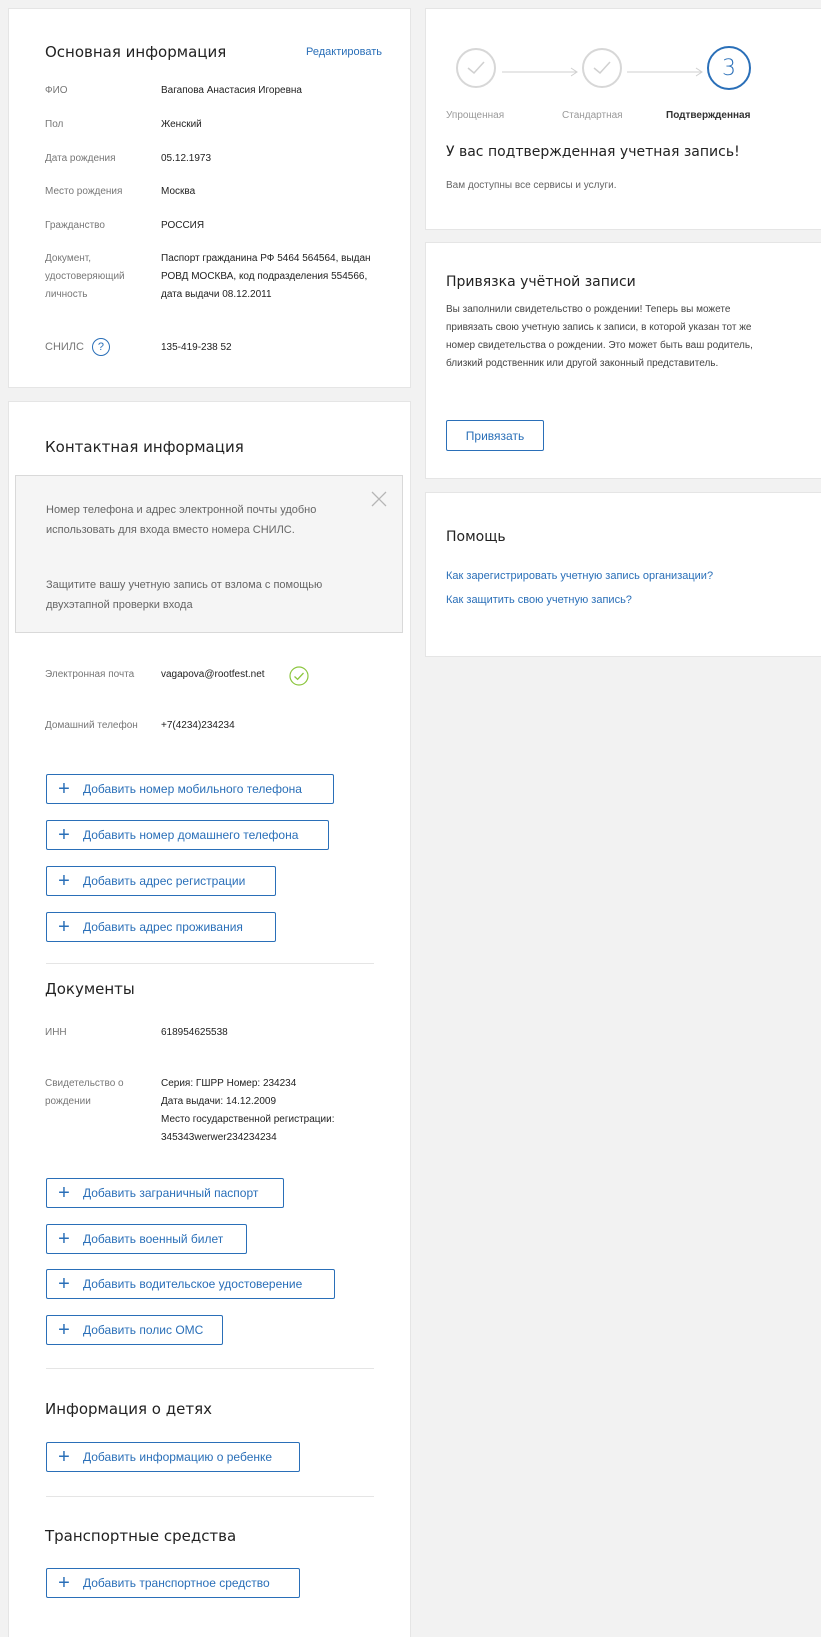 Image resolution: width=821 pixels, height=1637 pixels. Describe the element at coordinates (64, 347) in the screenshot. I see `snils-label-text: СНИЛС` at that location.